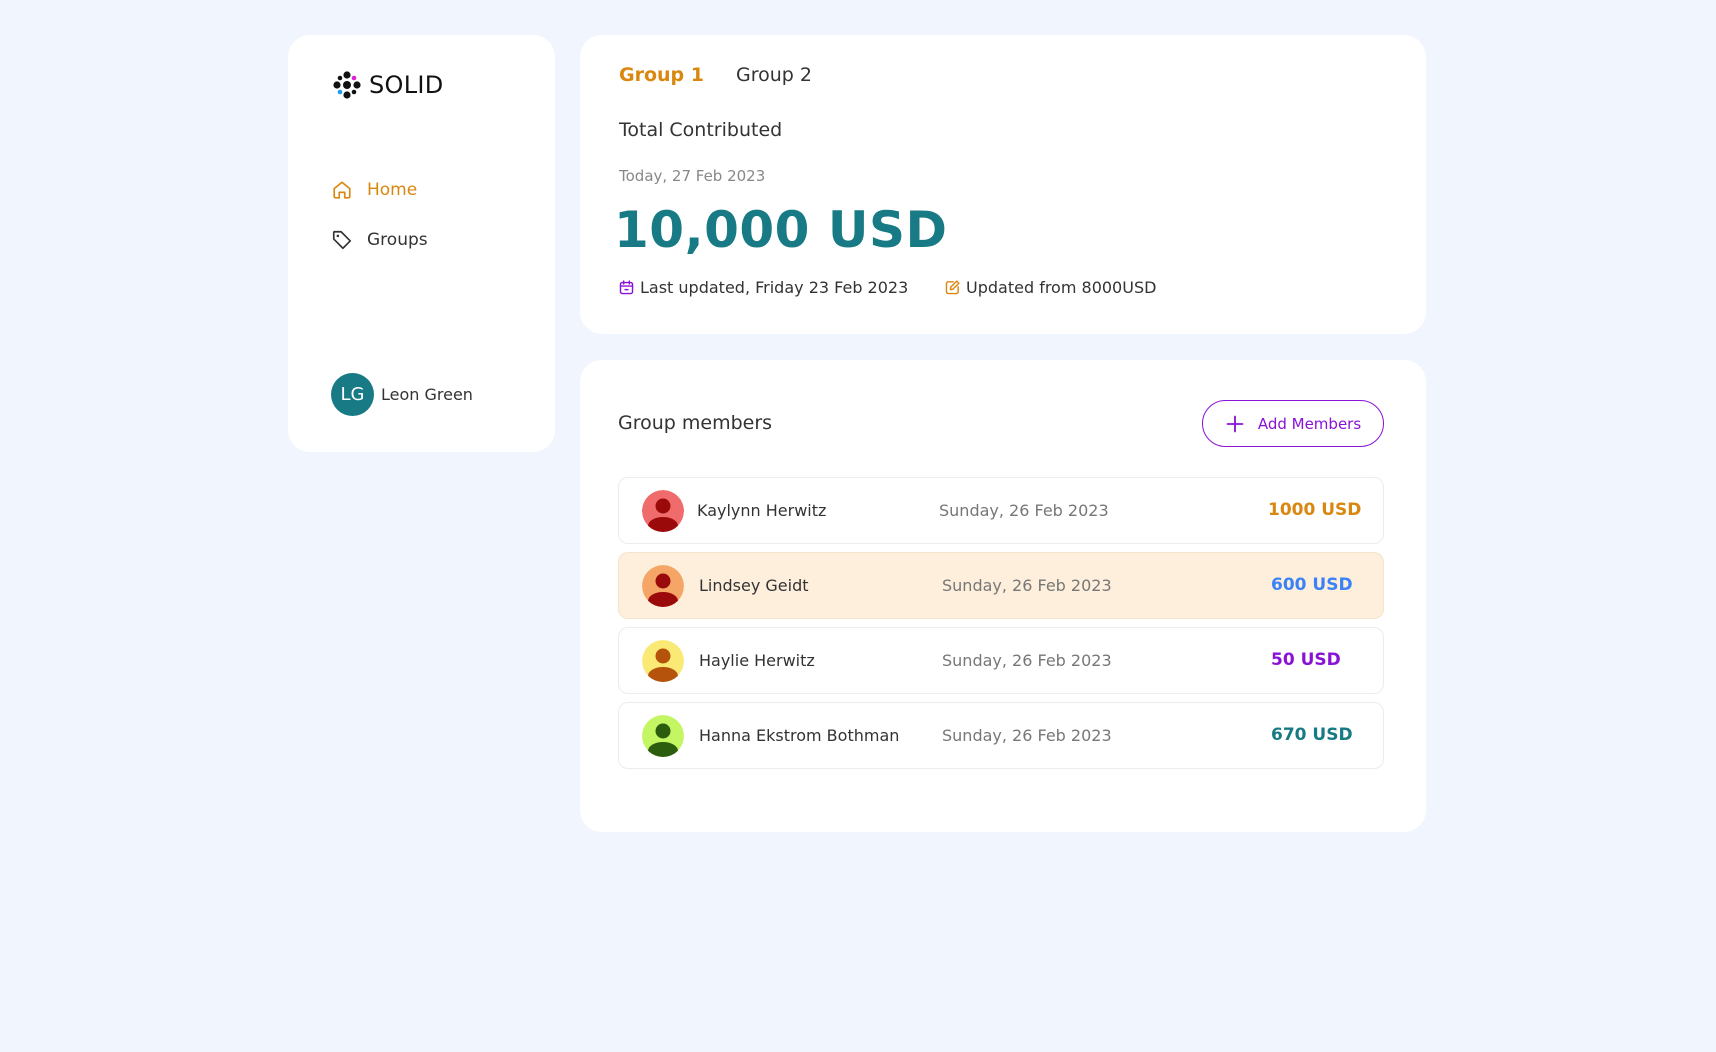 The width and height of the screenshot is (1716, 1052). I want to click on nav-item-home: Home, so click(374, 190).